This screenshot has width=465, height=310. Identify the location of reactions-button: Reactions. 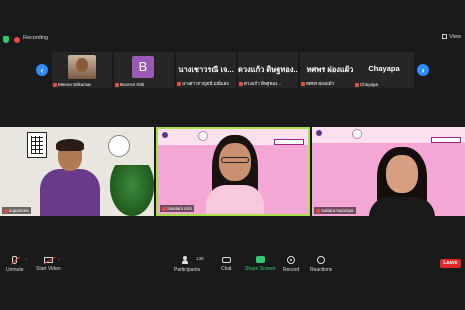
(321, 264).